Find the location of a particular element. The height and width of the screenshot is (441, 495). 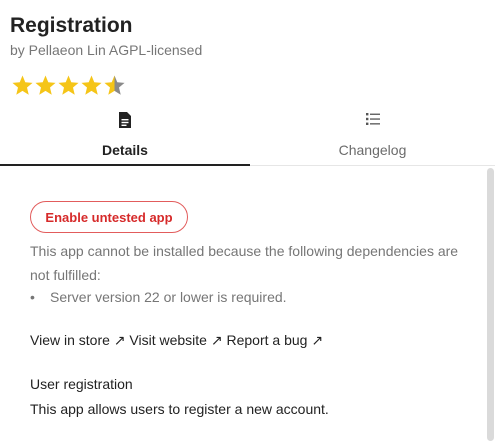

document-icon is located at coordinates (125, 120).